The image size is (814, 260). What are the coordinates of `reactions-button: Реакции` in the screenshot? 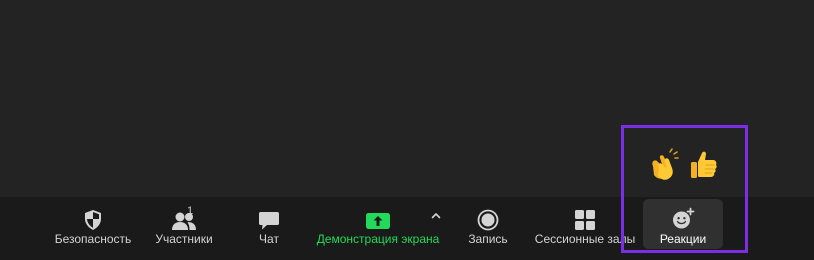 It's located at (683, 228).